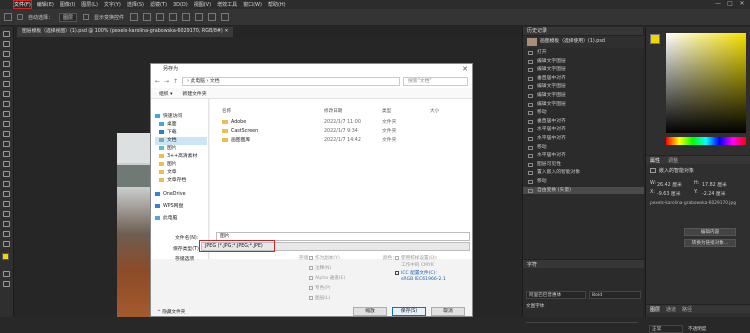 This screenshot has width=750, height=333. Describe the element at coordinates (583, 173) in the screenshot. I see `history-item: 置入嵌入的智能对象` at that location.